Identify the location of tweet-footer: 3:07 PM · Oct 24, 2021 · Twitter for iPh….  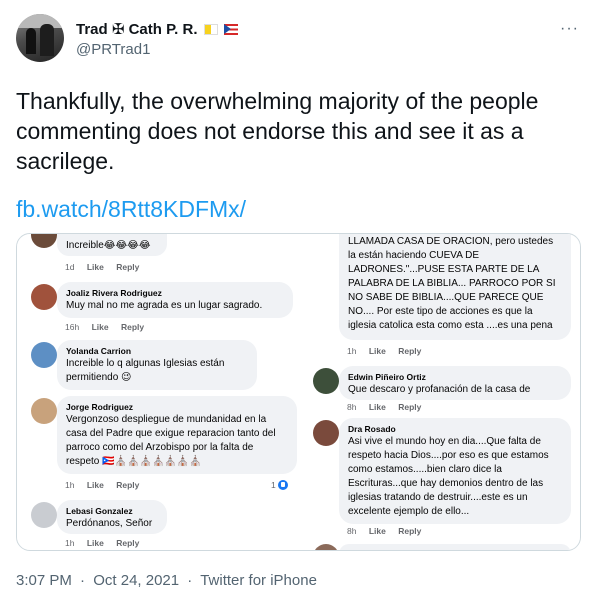
(168, 580).